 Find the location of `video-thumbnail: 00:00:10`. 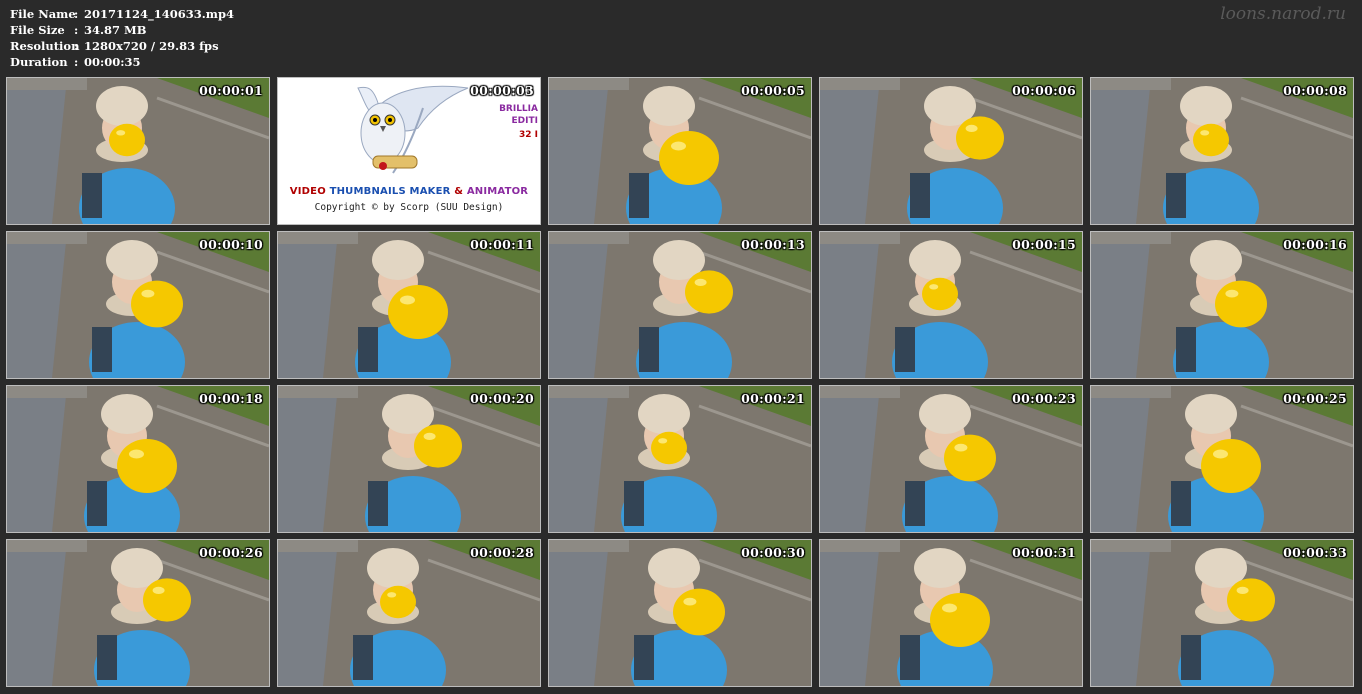

video-thumbnail: 00:00:10 is located at coordinates (138, 305).